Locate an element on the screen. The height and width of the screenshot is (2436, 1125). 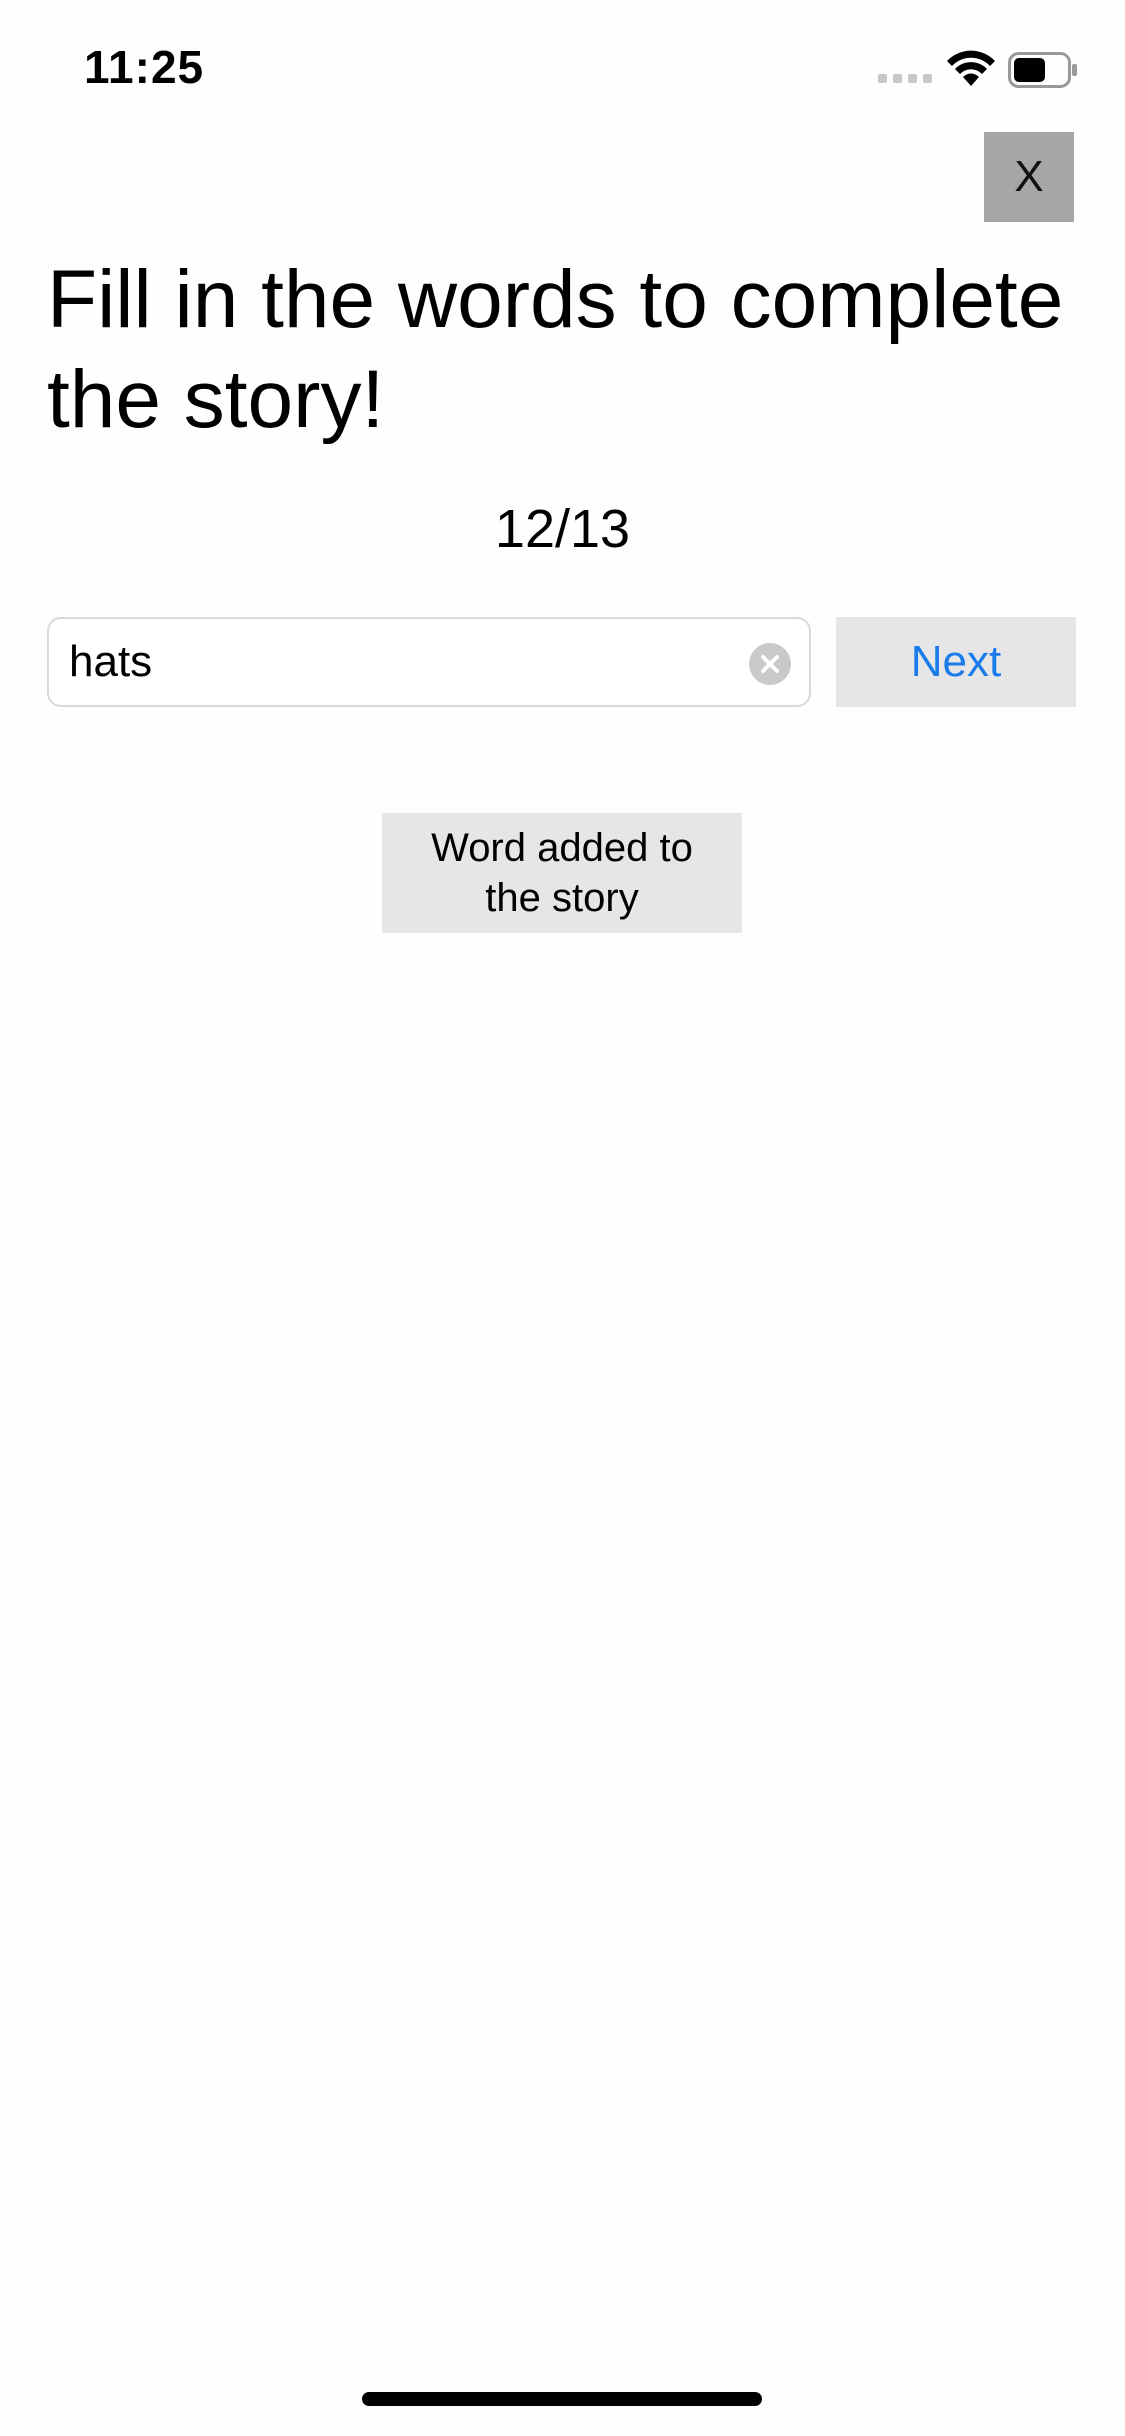
progress-counter: 12/13 is located at coordinates (562, 529).